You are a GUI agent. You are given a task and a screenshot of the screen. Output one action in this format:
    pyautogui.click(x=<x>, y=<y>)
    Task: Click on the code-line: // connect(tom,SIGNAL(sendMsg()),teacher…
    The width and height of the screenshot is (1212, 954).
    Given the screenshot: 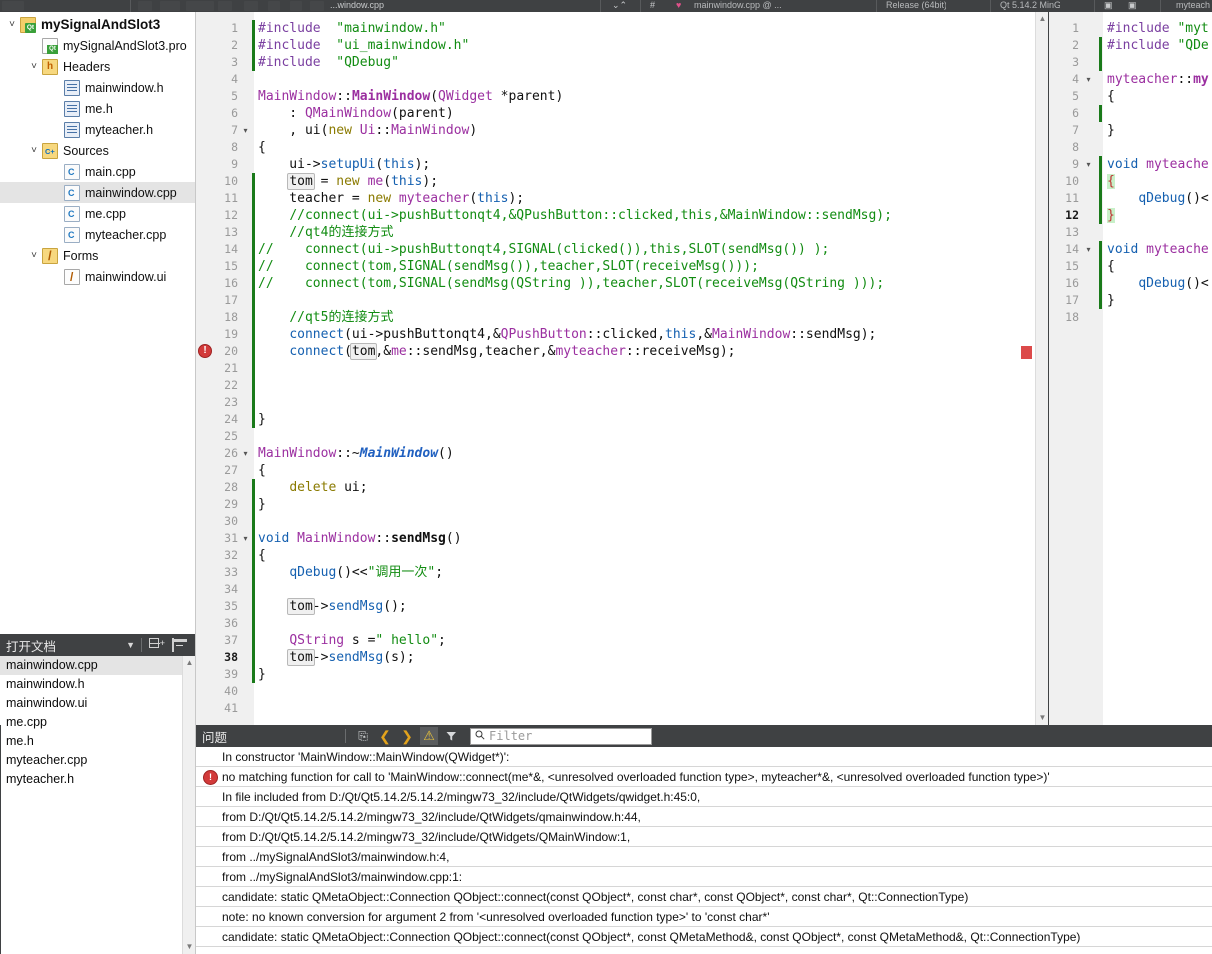 What is the action you would take?
    pyautogui.click(x=508, y=266)
    